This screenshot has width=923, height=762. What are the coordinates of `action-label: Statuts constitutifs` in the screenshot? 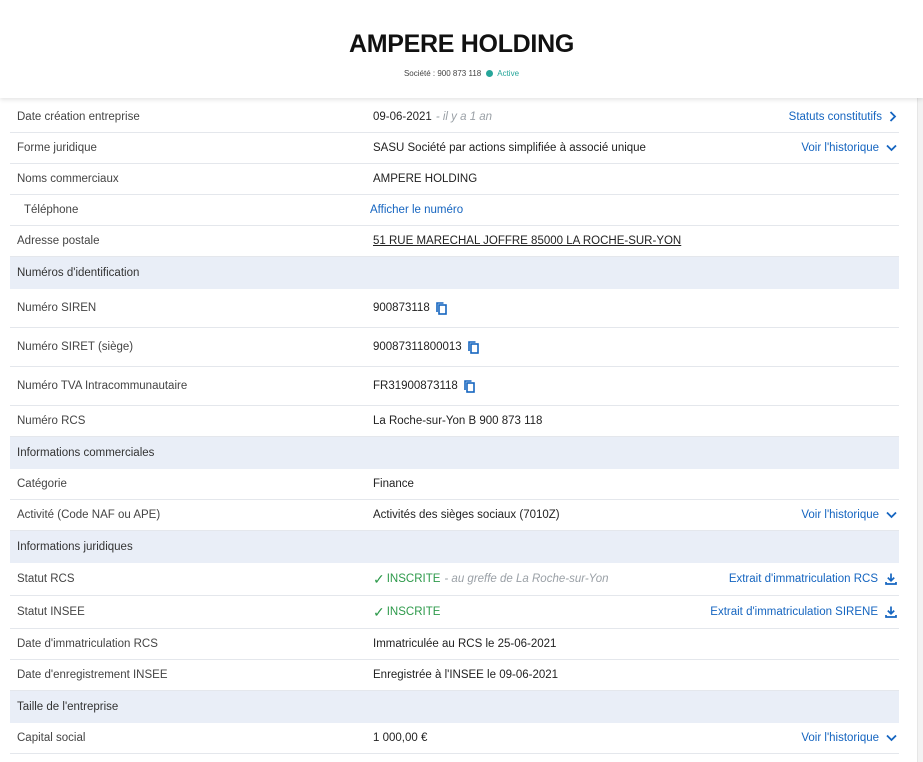 It's located at (835, 116).